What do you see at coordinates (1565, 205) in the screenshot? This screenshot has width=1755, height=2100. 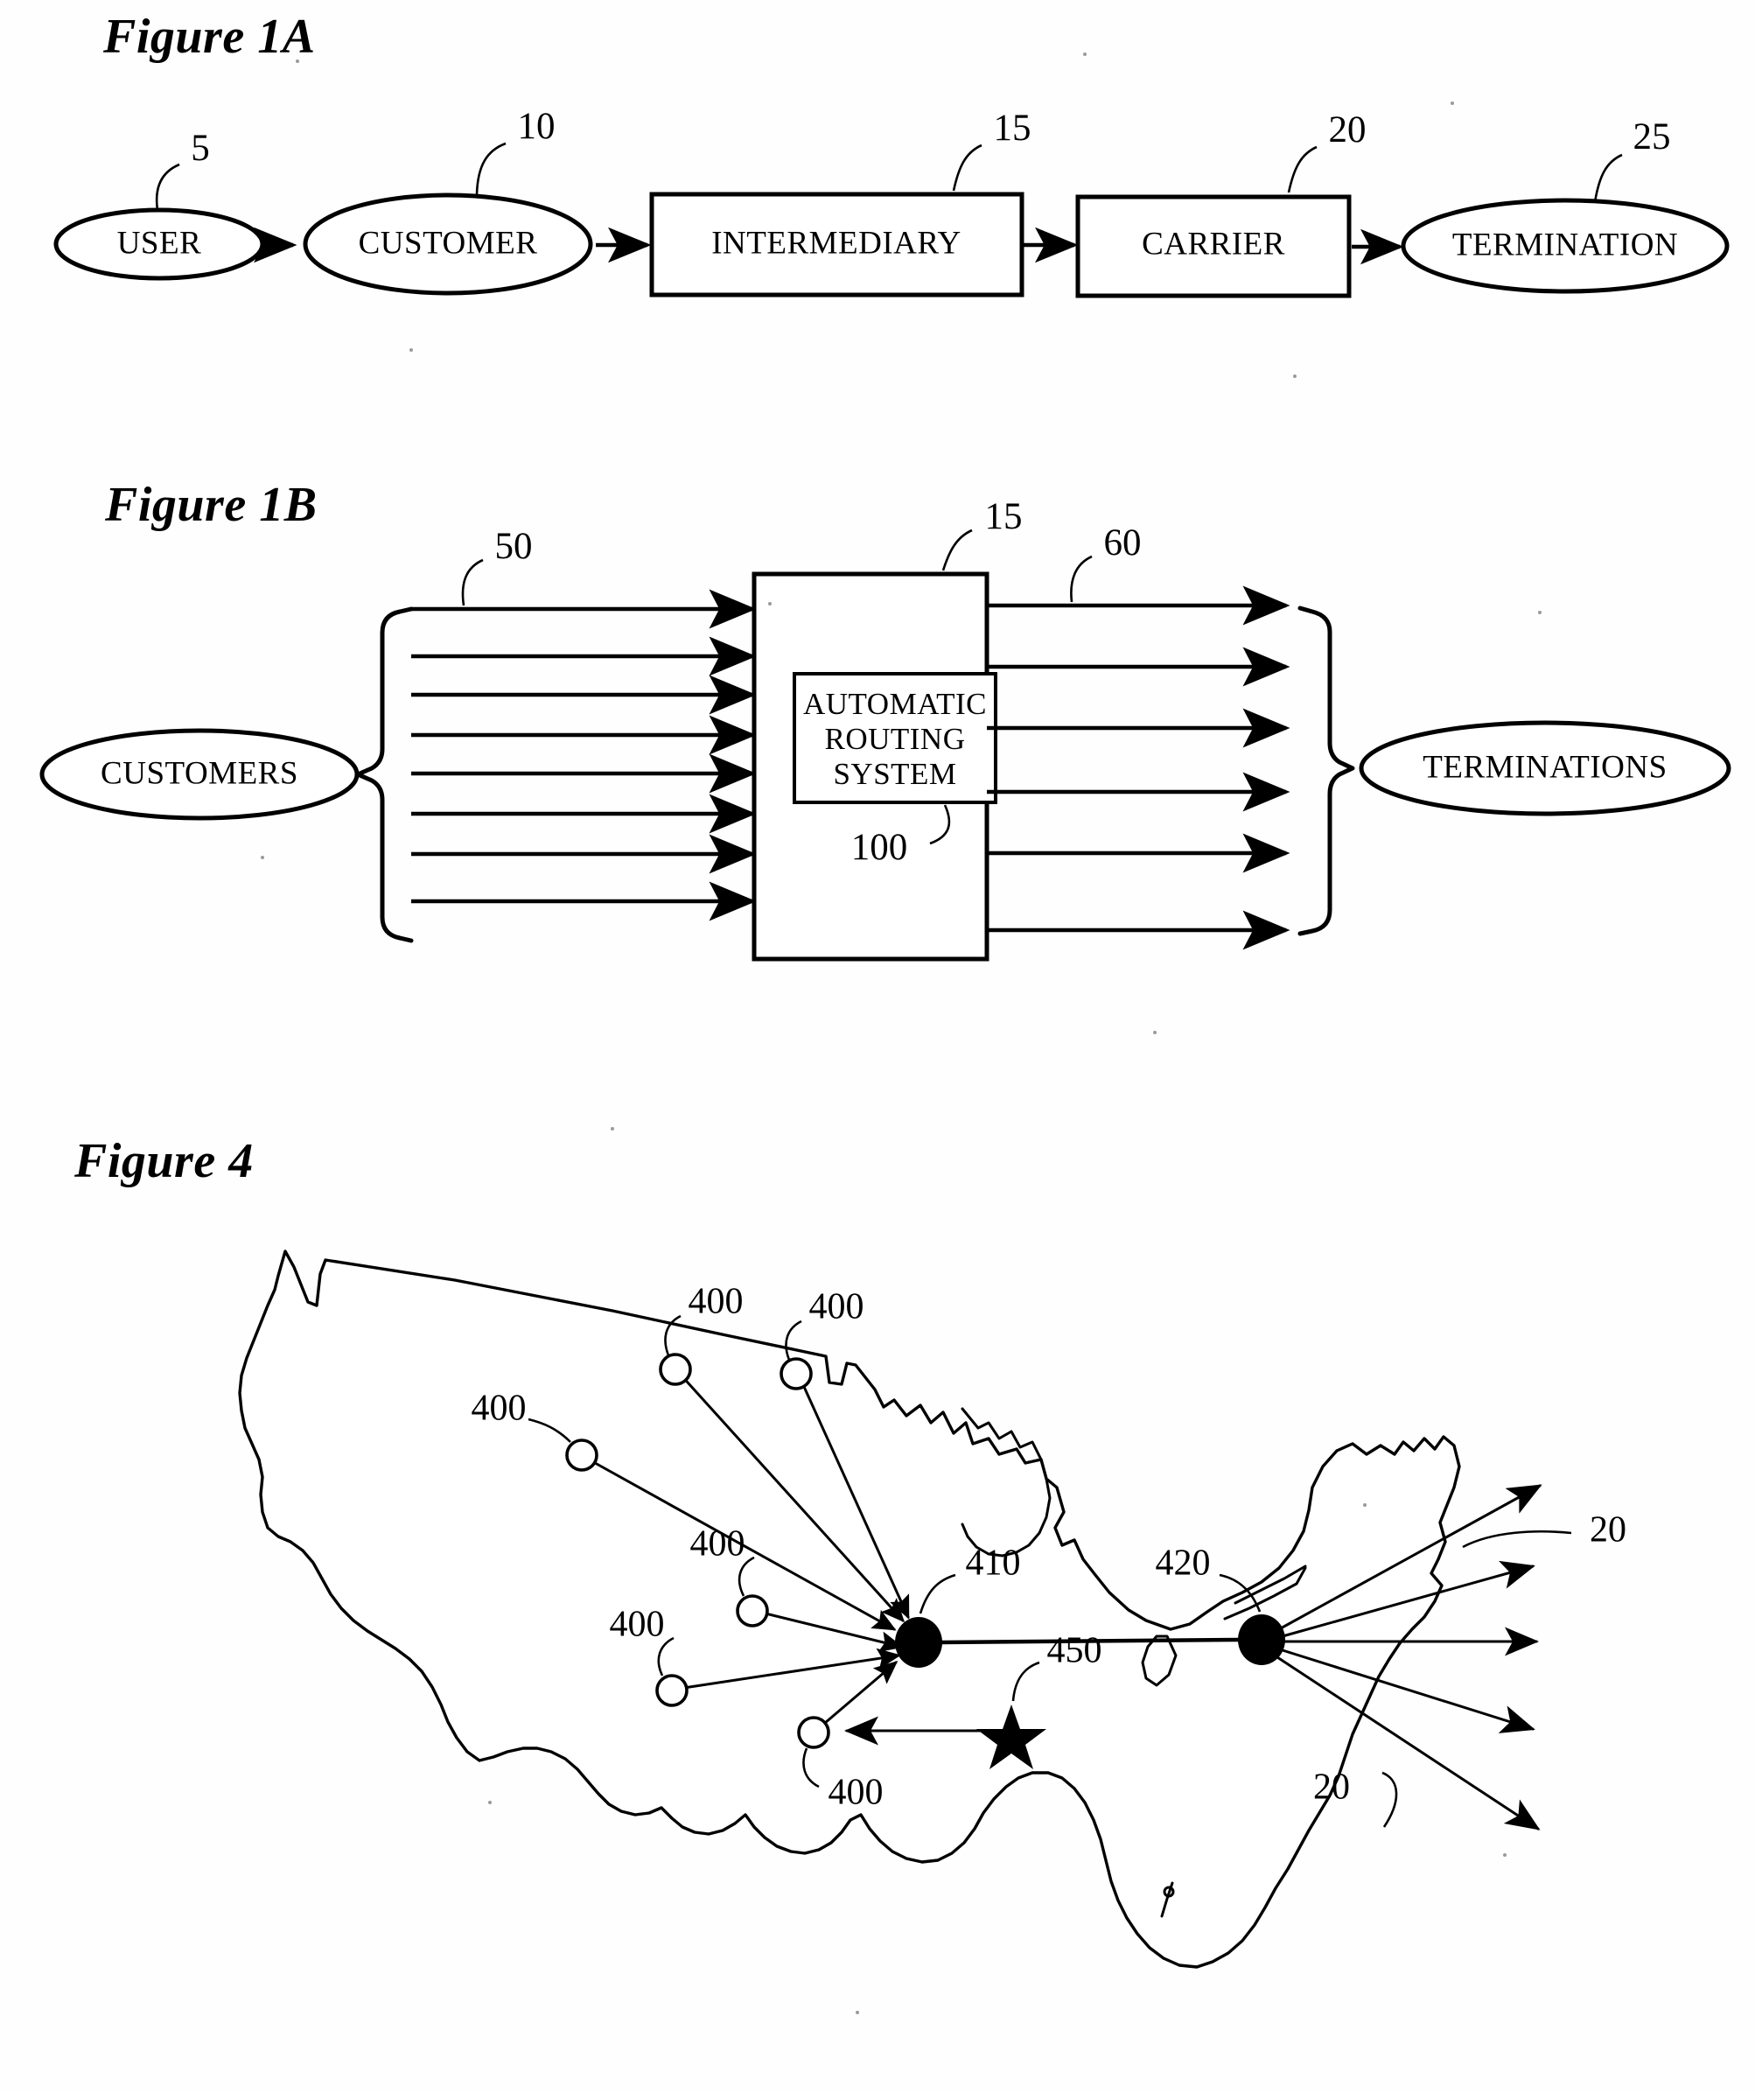 I see `node-termination: TERMINATION 25` at bounding box center [1565, 205].